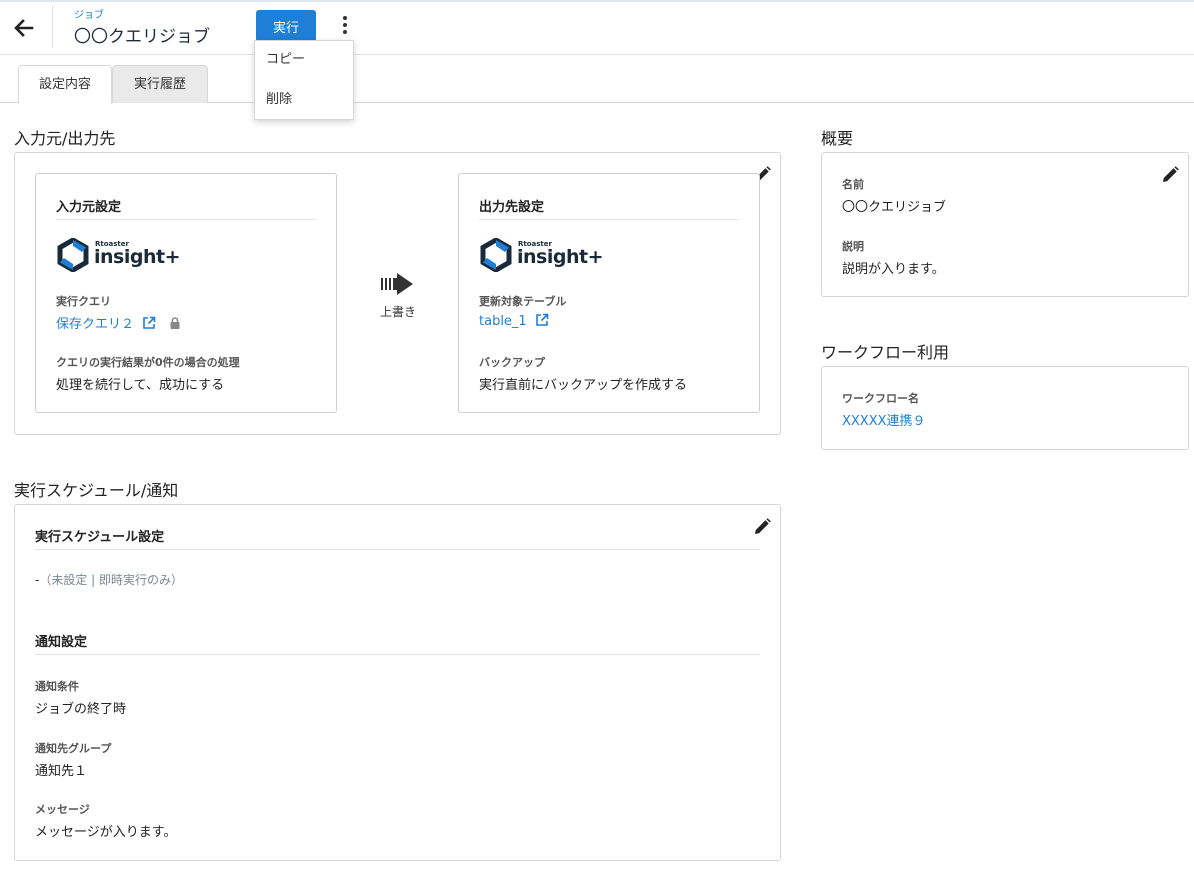  Describe the element at coordinates (853, 246) in the screenshot. I see `description-label: 説明` at that location.